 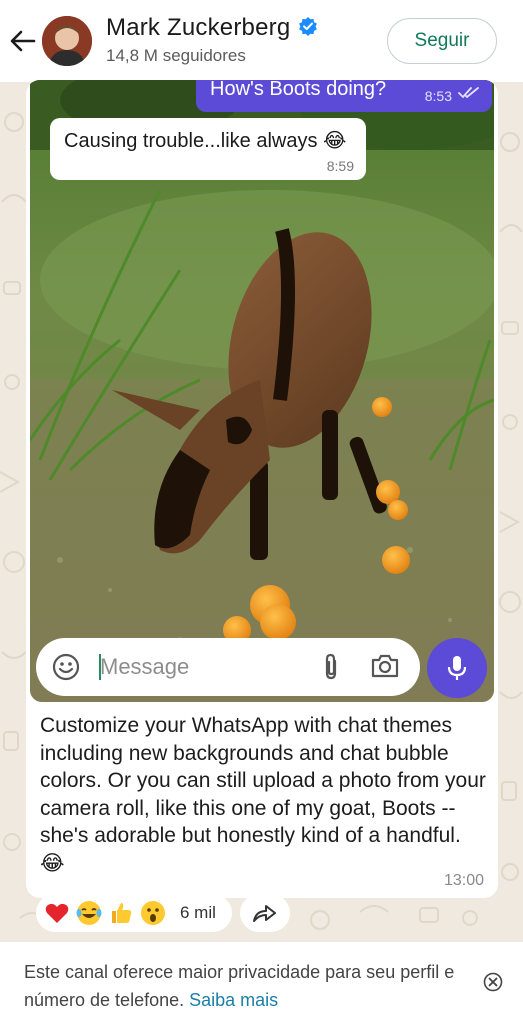 I want to click on incoming-message-text: Causing trouble...like always 😂, so click(x=205, y=141).